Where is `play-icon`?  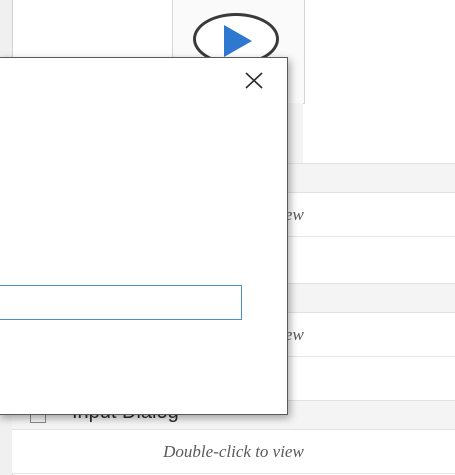 play-icon is located at coordinates (238, 41).